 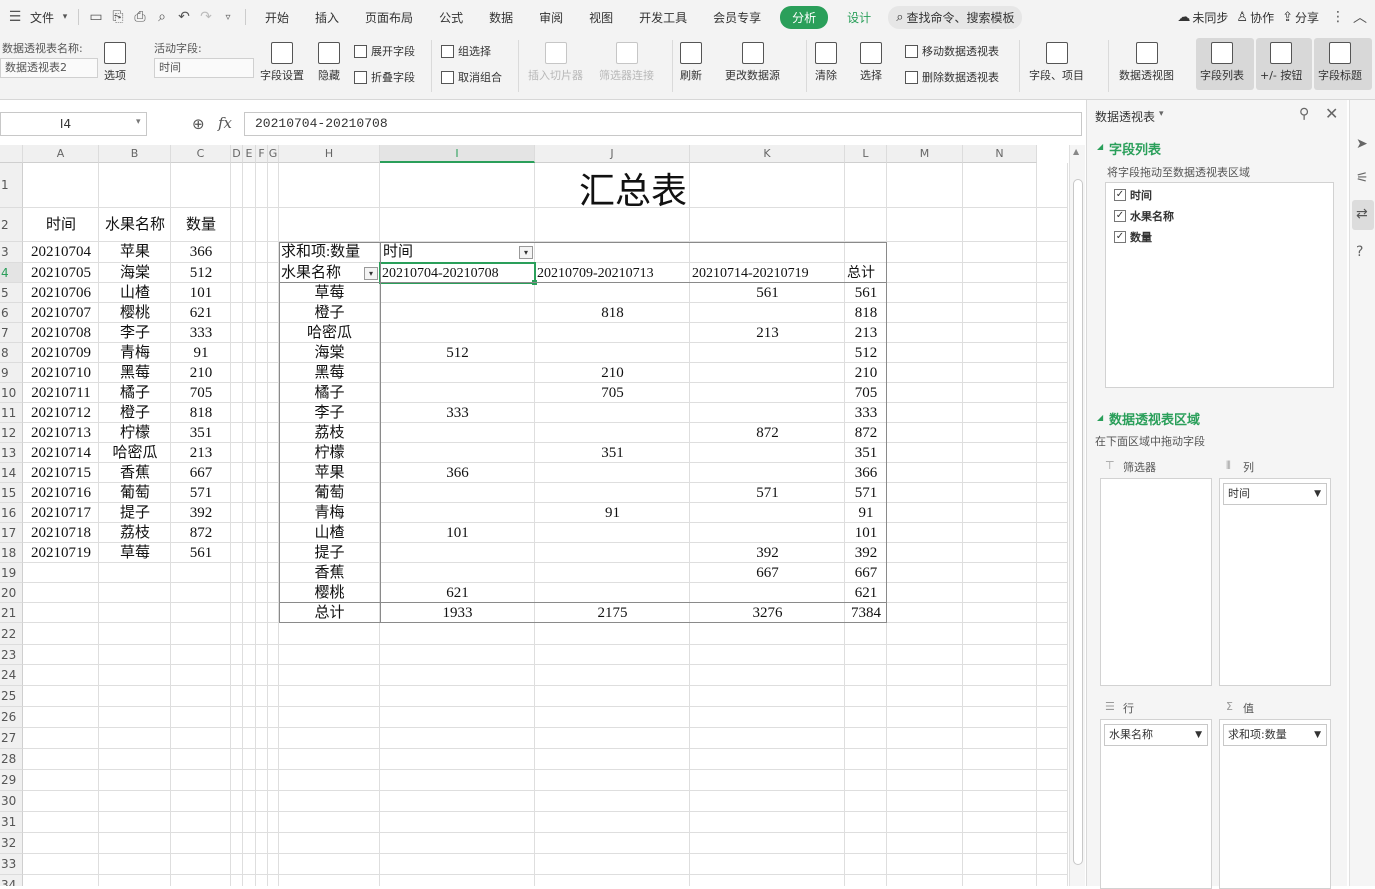 I want to click on source-header: 数量, so click(x=201, y=225).